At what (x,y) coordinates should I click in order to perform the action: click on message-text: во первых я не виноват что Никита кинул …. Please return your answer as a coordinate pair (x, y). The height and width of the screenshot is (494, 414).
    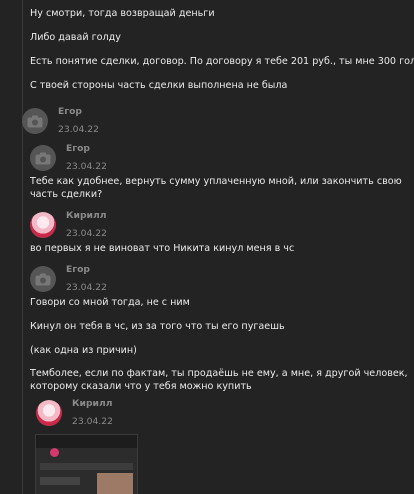
    Looking at the image, I should click on (162, 248).